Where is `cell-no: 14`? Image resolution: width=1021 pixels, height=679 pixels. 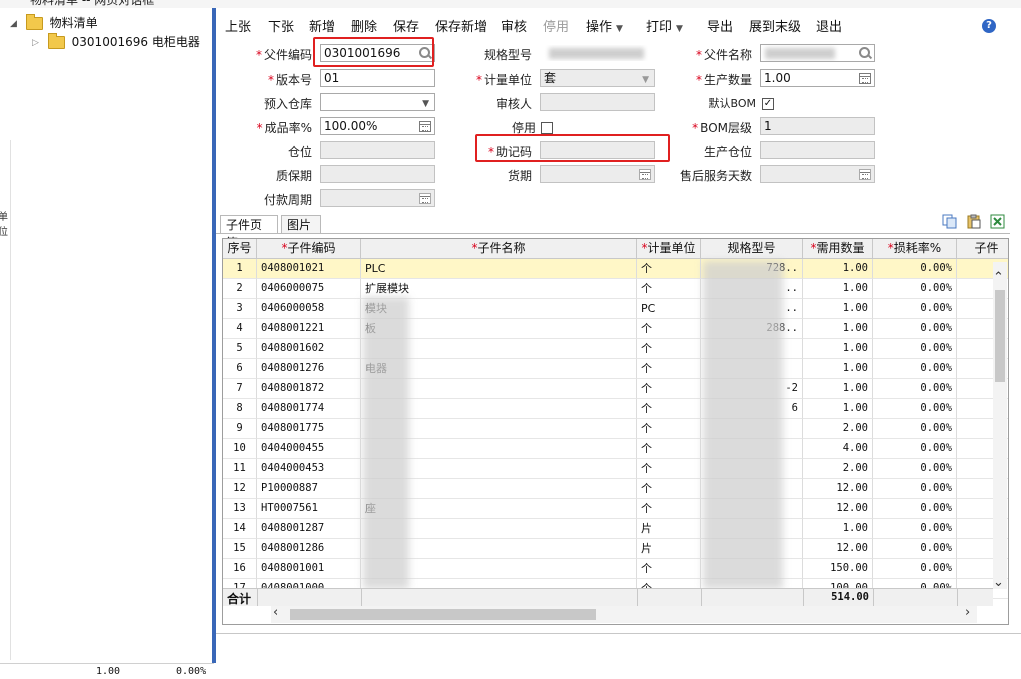 cell-no: 14 is located at coordinates (240, 529).